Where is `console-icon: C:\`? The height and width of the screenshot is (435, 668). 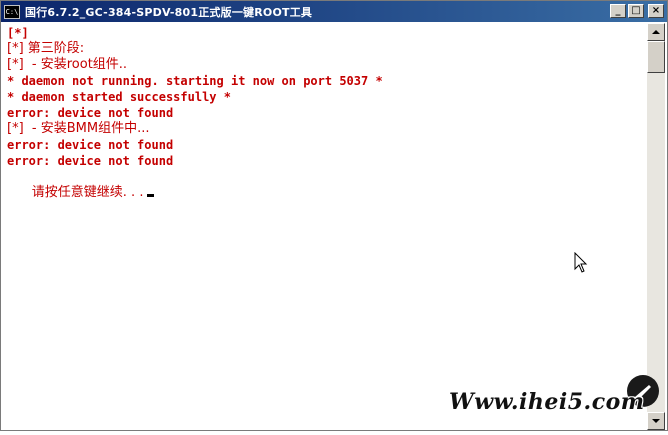 console-icon: C:\ is located at coordinates (12, 11).